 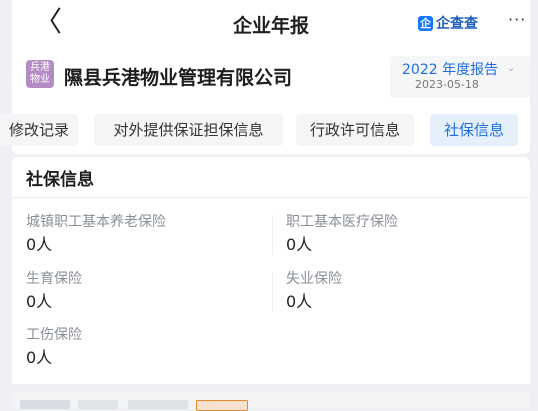 What do you see at coordinates (342, 222) in the screenshot?
I see `field-label: 职工基本医疗保险` at bounding box center [342, 222].